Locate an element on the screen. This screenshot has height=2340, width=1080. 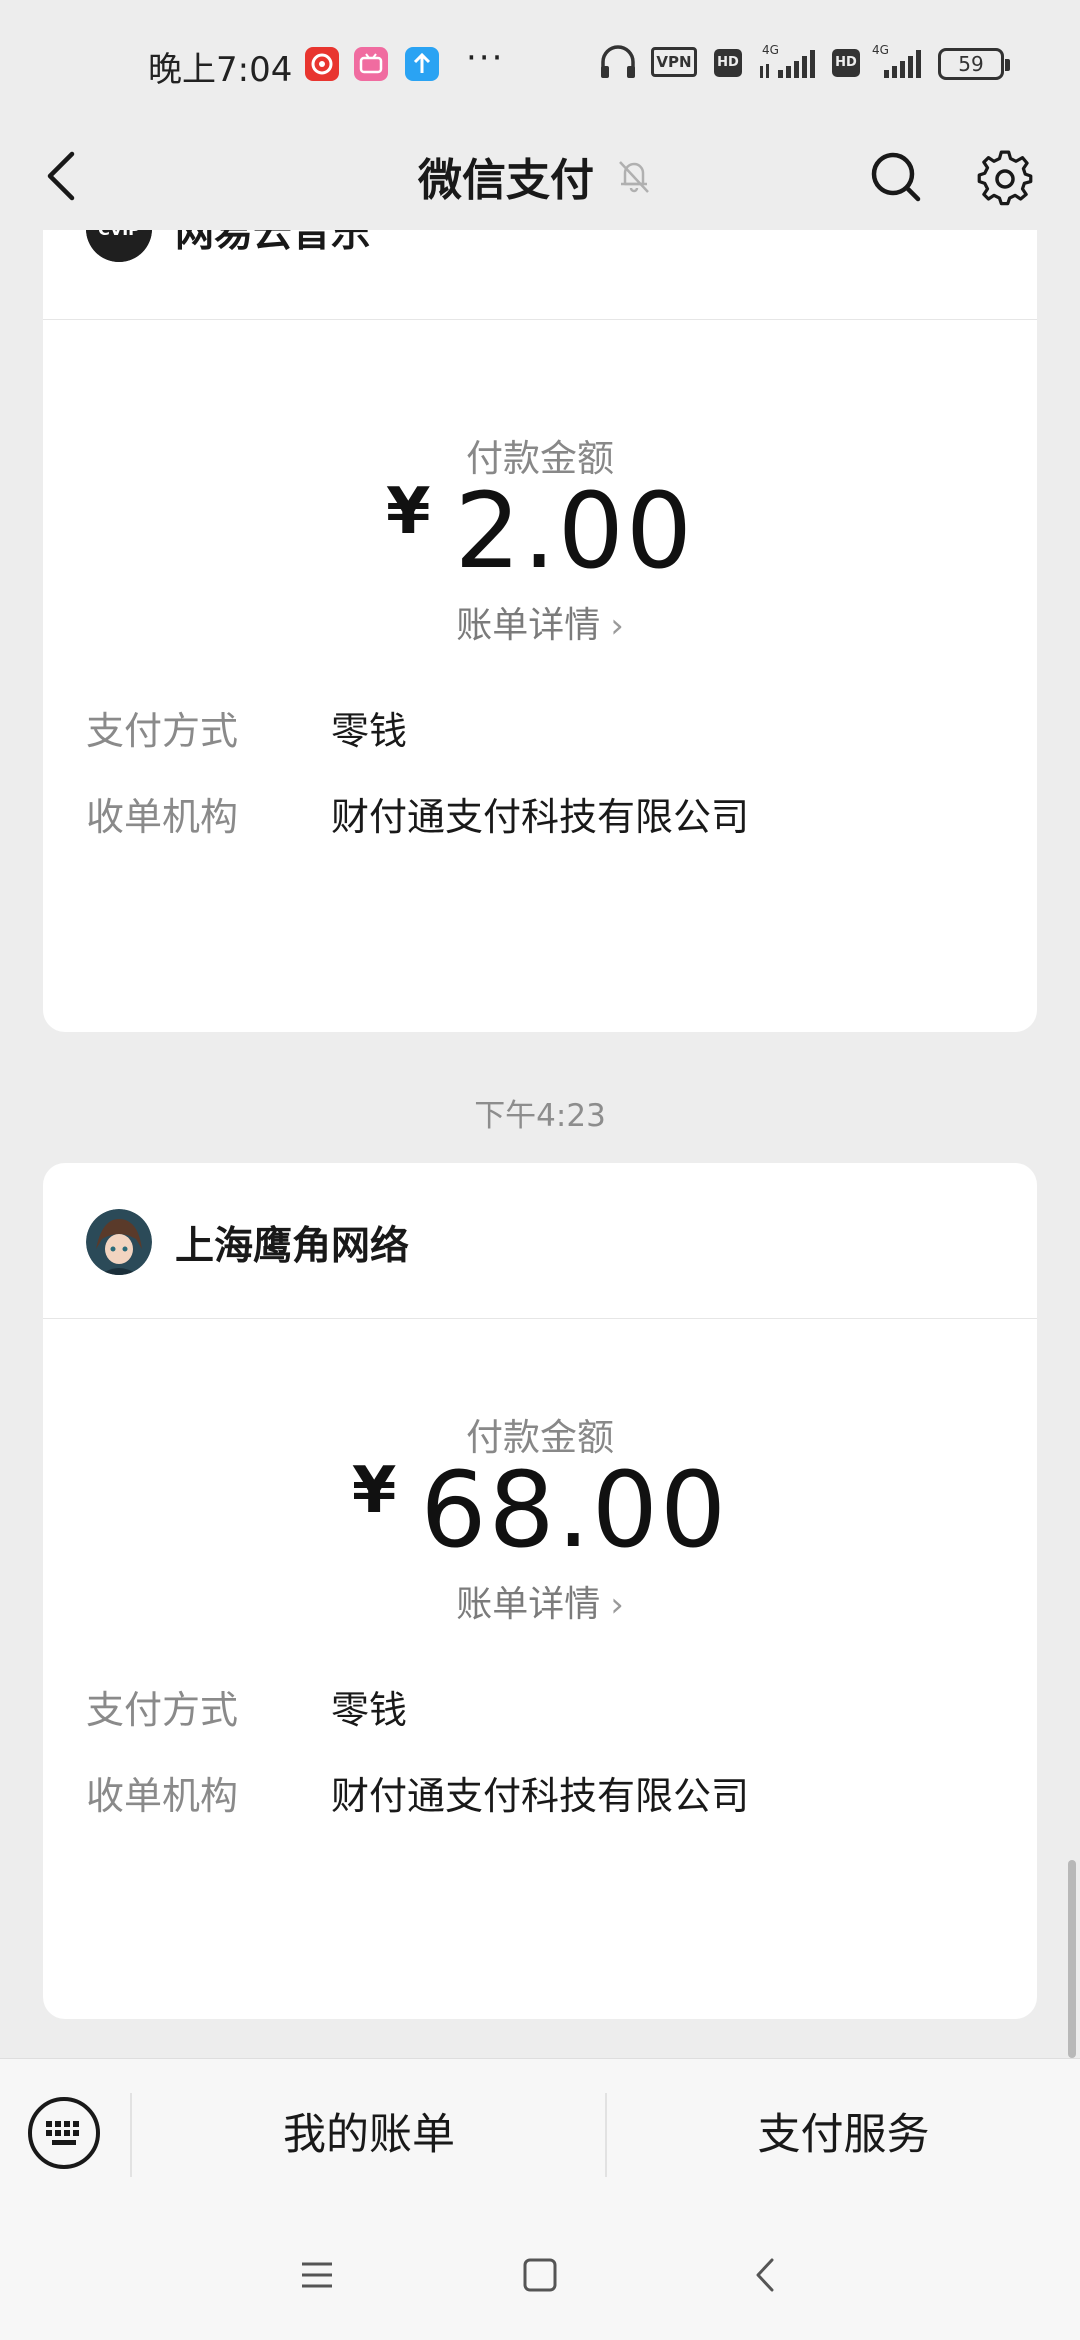
title-bar: 微信支付 is located at coordinates (540, 179).